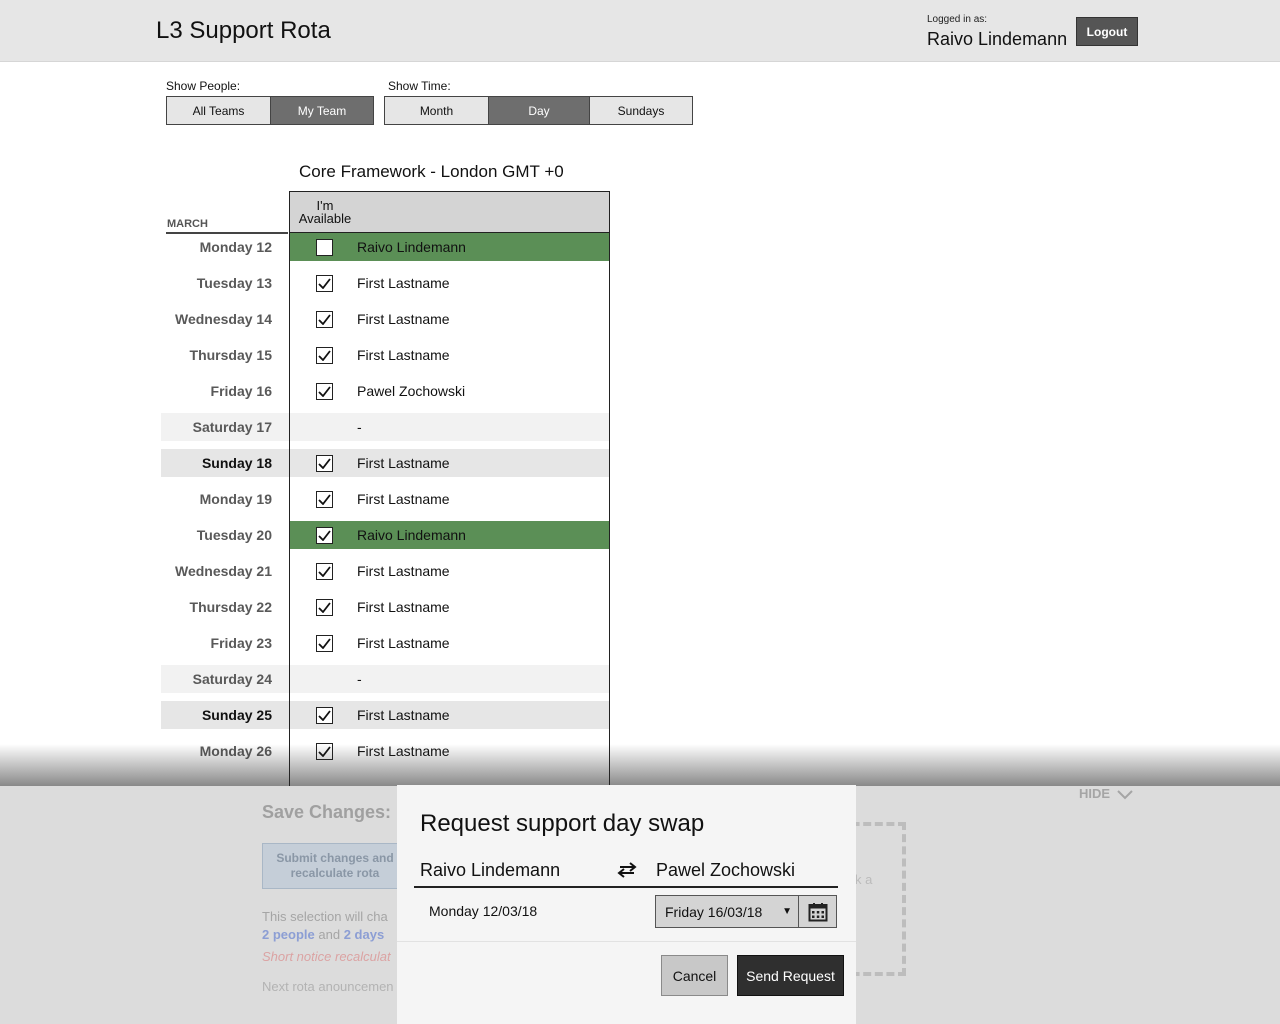 The width and height of the screenshot is (1280, 1024). I want to click on rota-row: Saturday 24 -, so click(385, 683).